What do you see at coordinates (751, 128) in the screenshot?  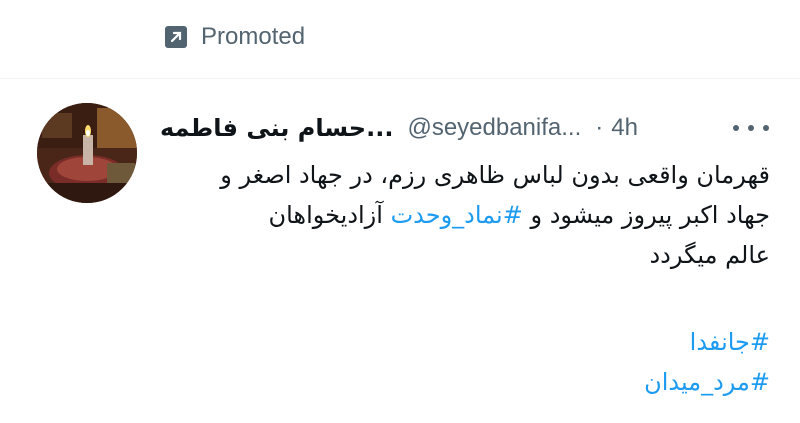 I see `more-dots-icon` at bounding box center [751, 128].